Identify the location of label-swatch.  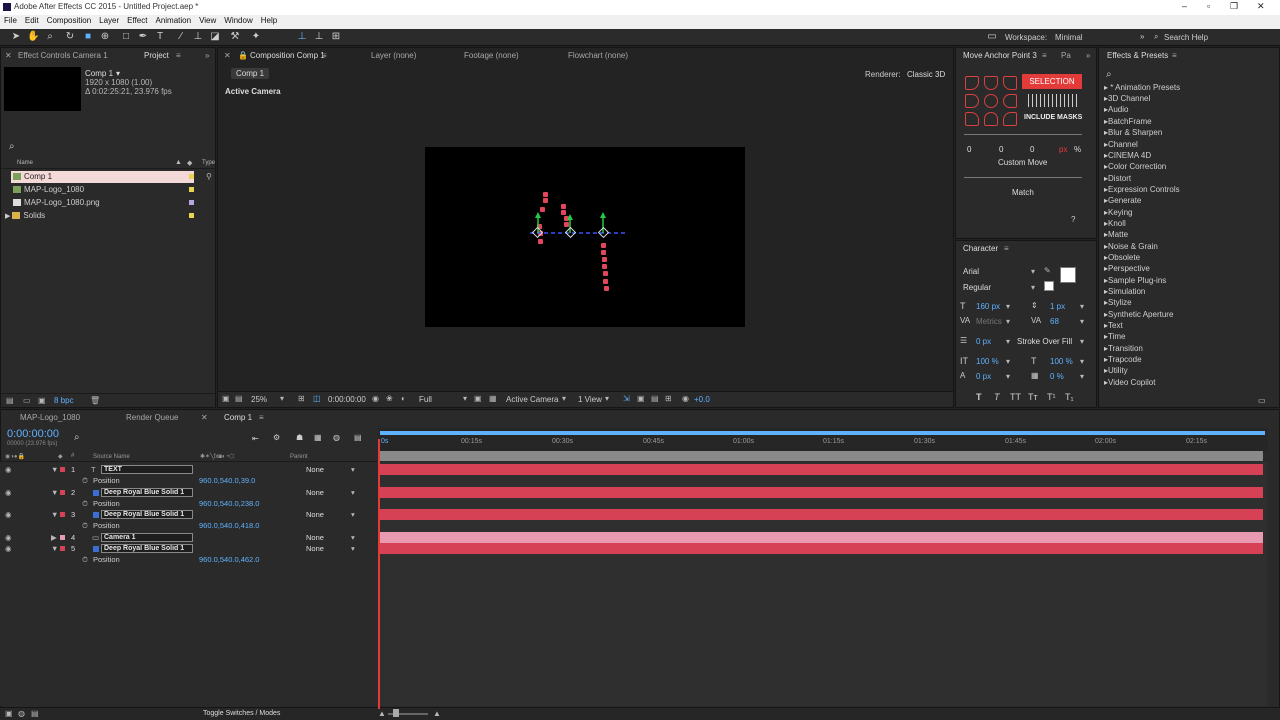
(62, 548).